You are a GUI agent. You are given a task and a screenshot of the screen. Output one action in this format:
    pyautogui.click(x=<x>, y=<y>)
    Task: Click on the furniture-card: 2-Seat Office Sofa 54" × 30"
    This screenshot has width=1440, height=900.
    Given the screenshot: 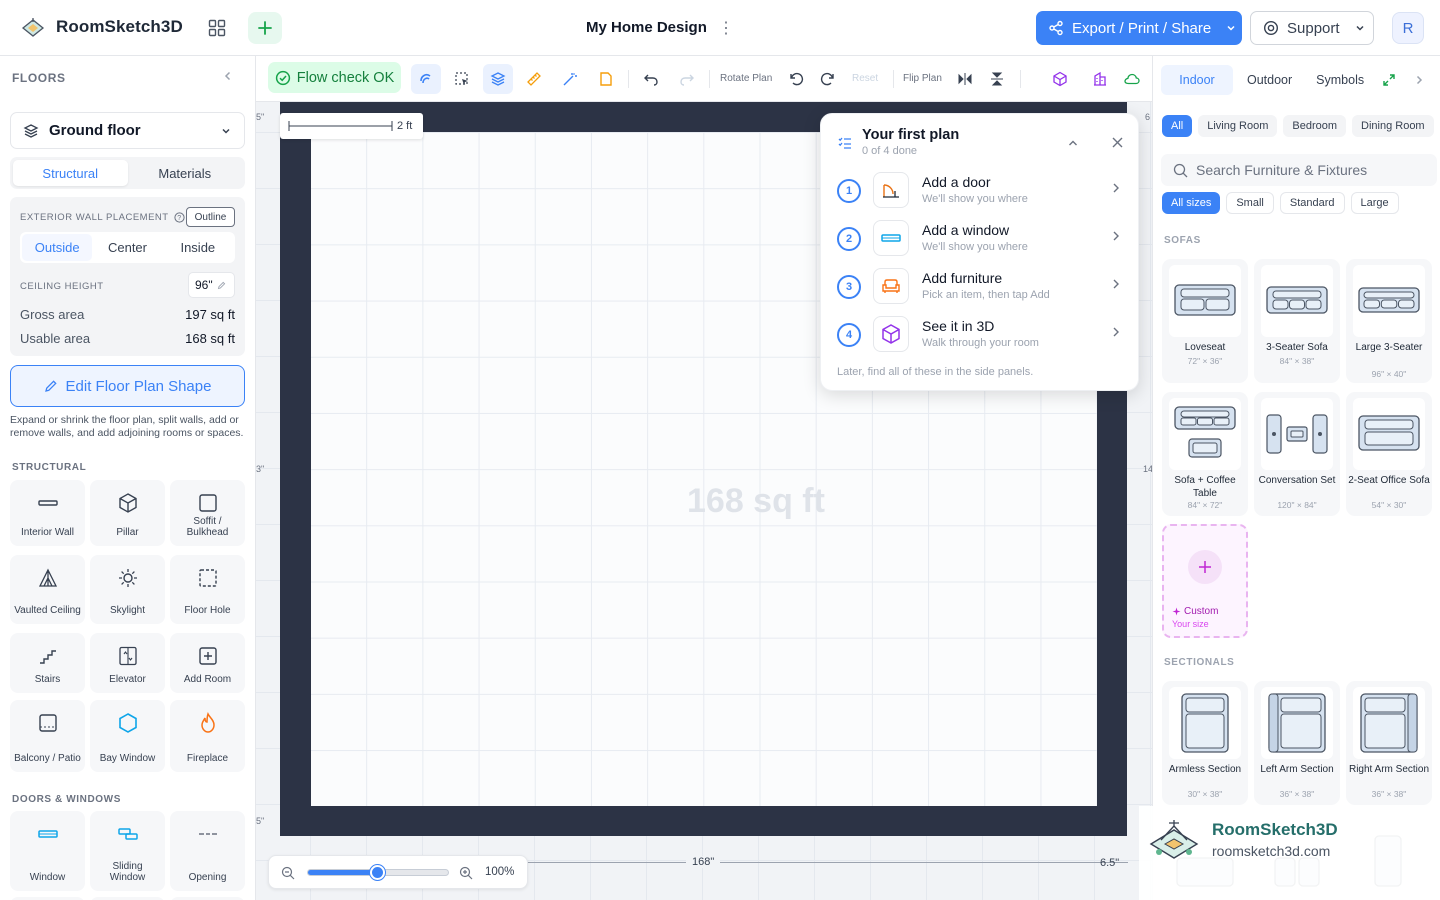 What is the action you would take?
    pyautogui.click(x=1389, y=454)
    